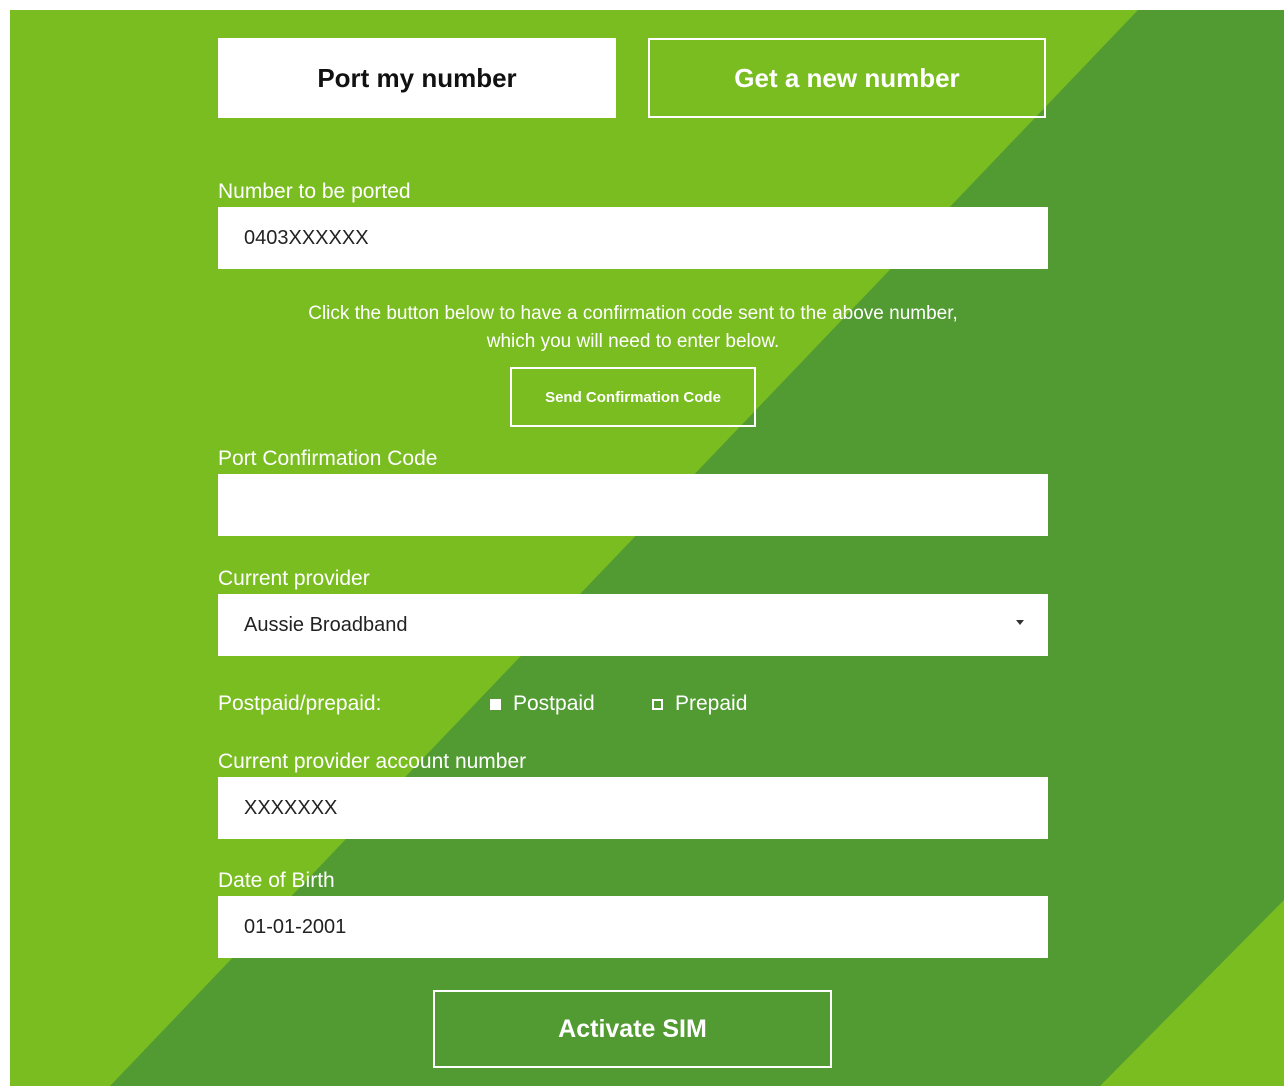 The width and height of the screenshot is (1284, 1086). I want to click on account-number-field, so click(633, 808).